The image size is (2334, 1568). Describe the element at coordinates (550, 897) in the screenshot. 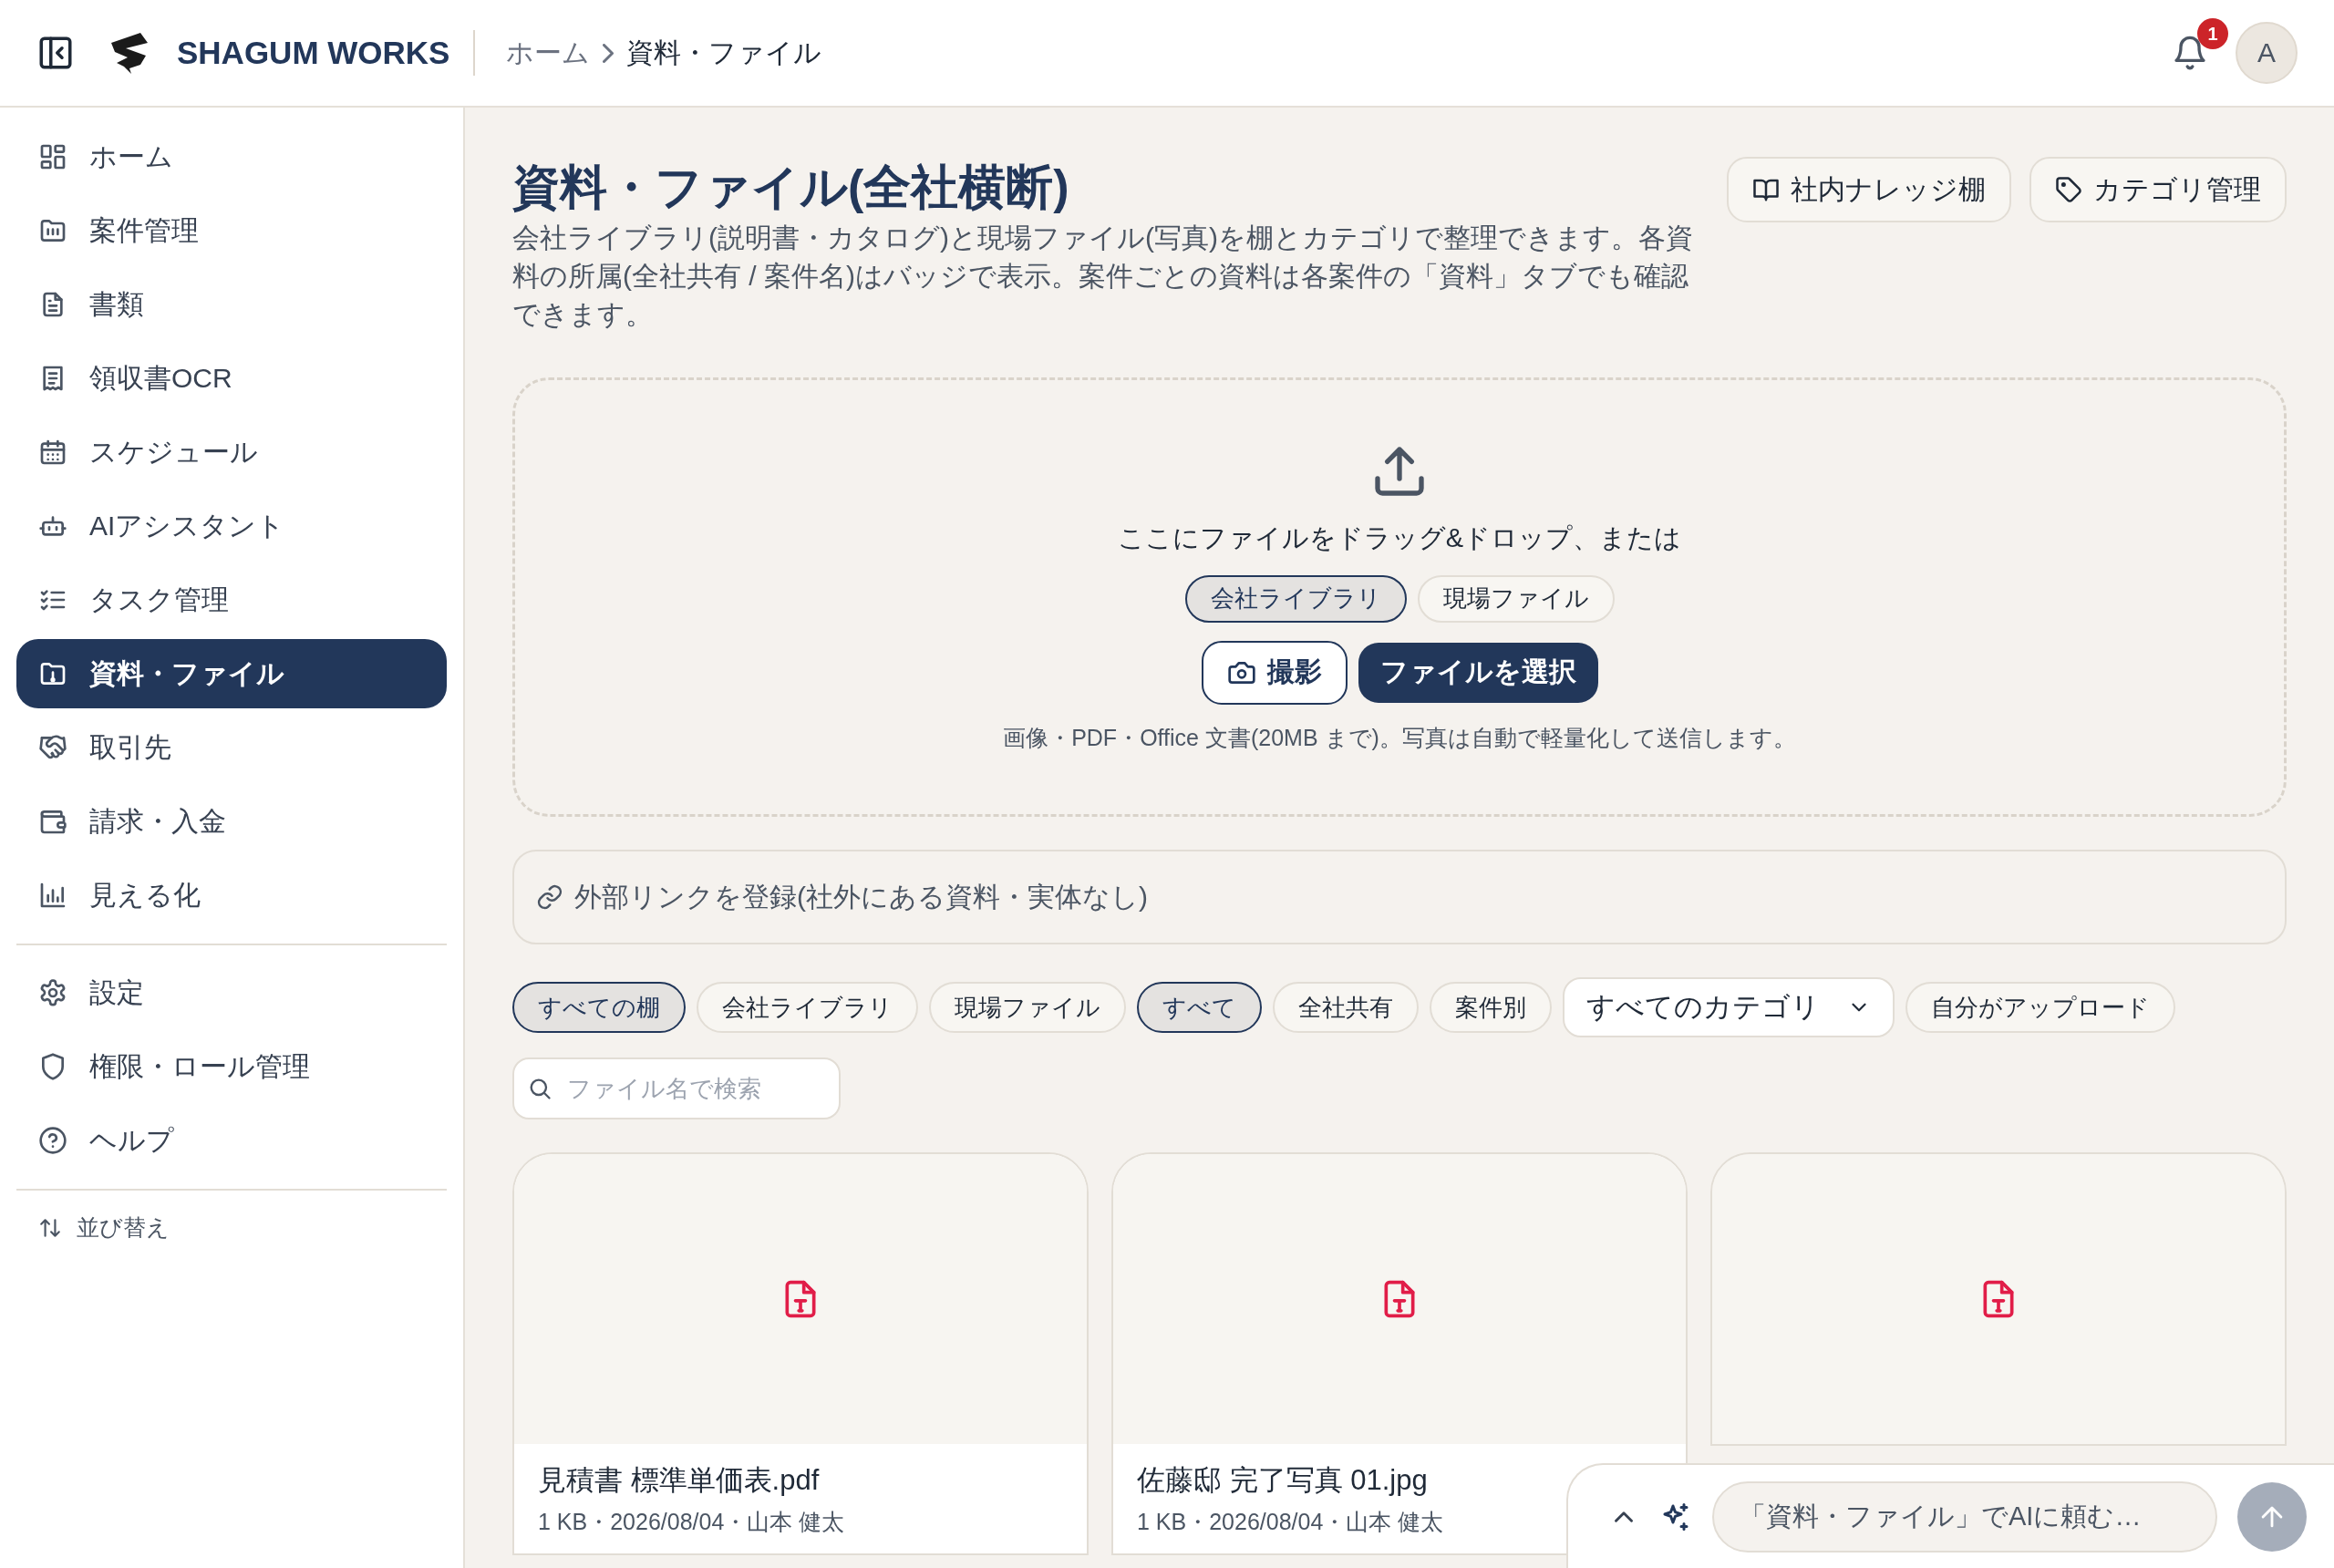

I see `link-icon` at that location.